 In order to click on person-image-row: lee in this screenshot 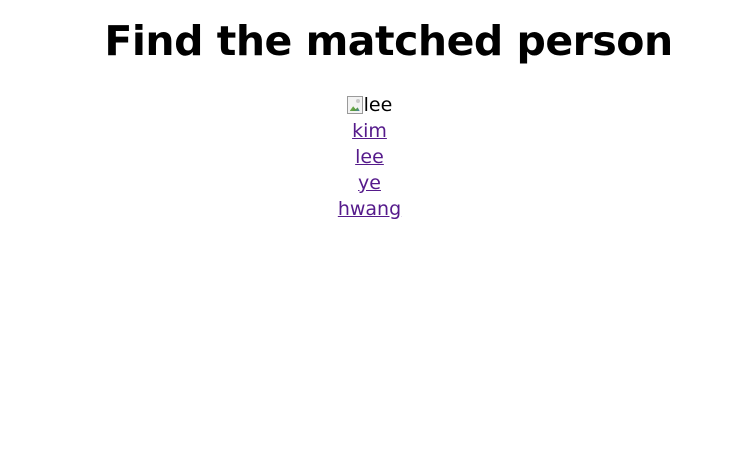, I will do `click(369, 105)`.